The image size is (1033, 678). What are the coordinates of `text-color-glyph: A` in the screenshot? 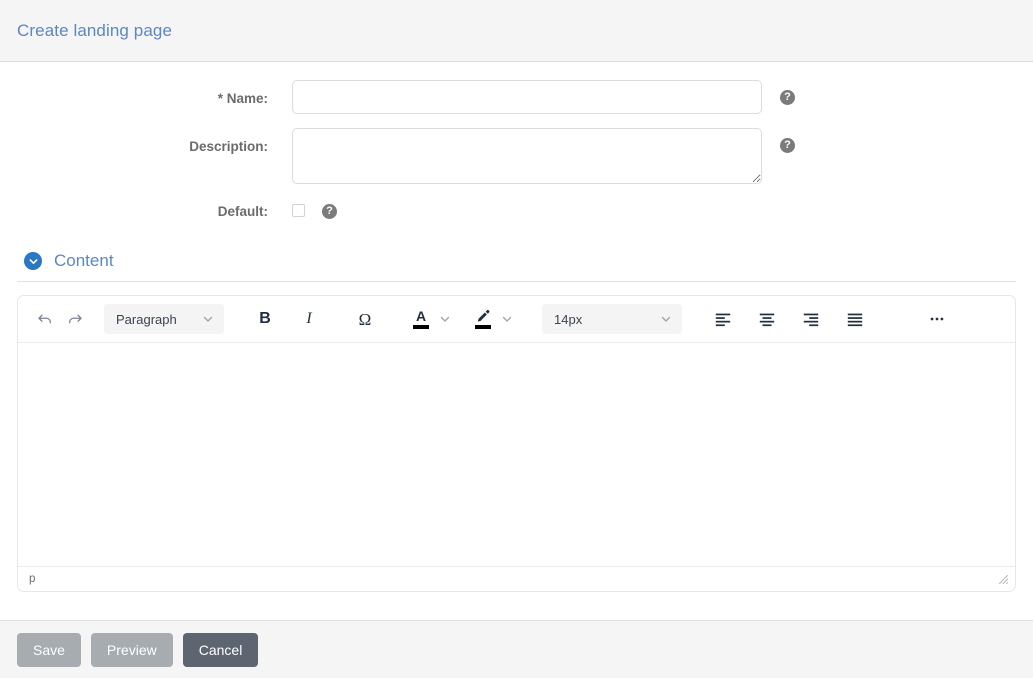 It's located at (421, 315).